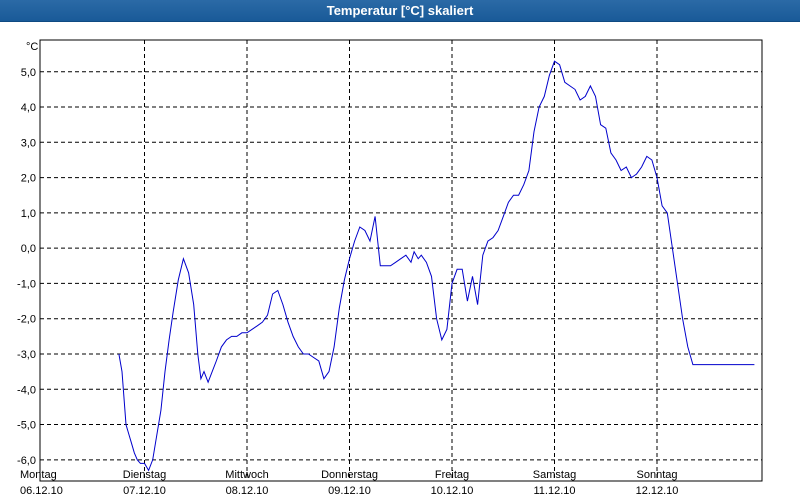 Image resolution: width=800 pixels, height=500 pixels. What do you see at coordinates (246, 475) in the screenshot?
I see `x-tick-day-label: Mittwoch` at bounding box center [246, 475].